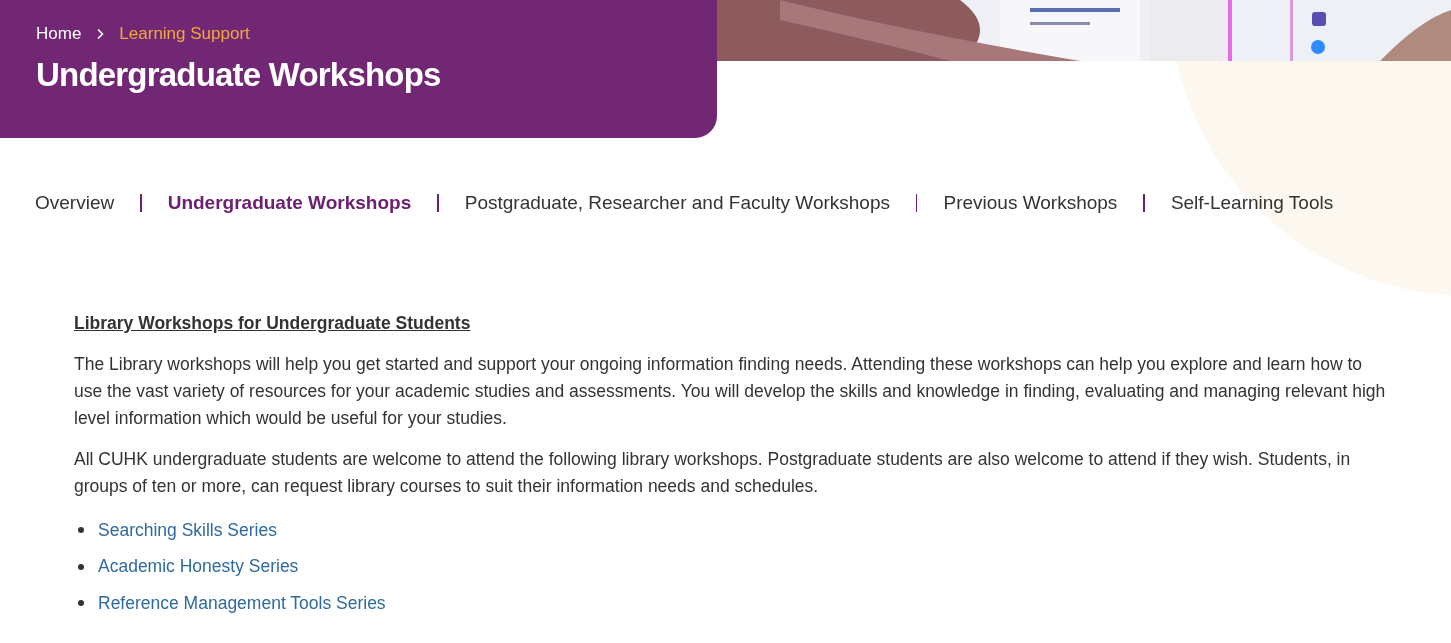 The width and height of the screenshot is (1451, 643). What do you see at coordinates (272, 323) in the screenshot?
I see `section-heading: Library Workshops for Undergraduate Students` at bounding box center [272, 323].